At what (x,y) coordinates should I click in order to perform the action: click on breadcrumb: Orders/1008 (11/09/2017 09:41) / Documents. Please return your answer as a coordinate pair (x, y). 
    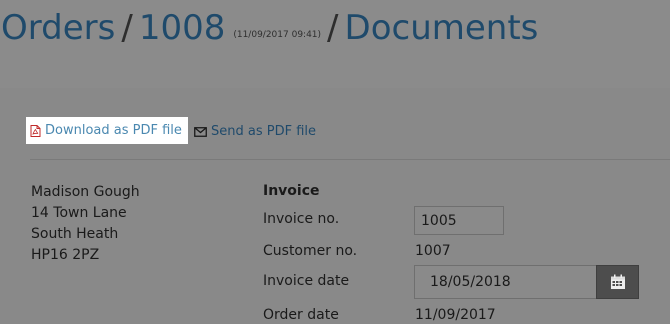
    Looking at the image, I should click on (269, 31).